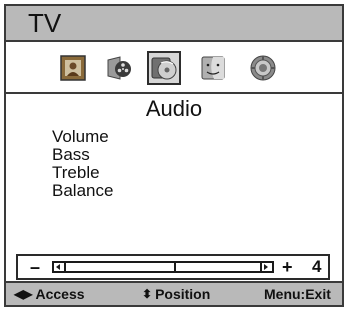  I want to click on section-title: Audio, so click(174, 108).